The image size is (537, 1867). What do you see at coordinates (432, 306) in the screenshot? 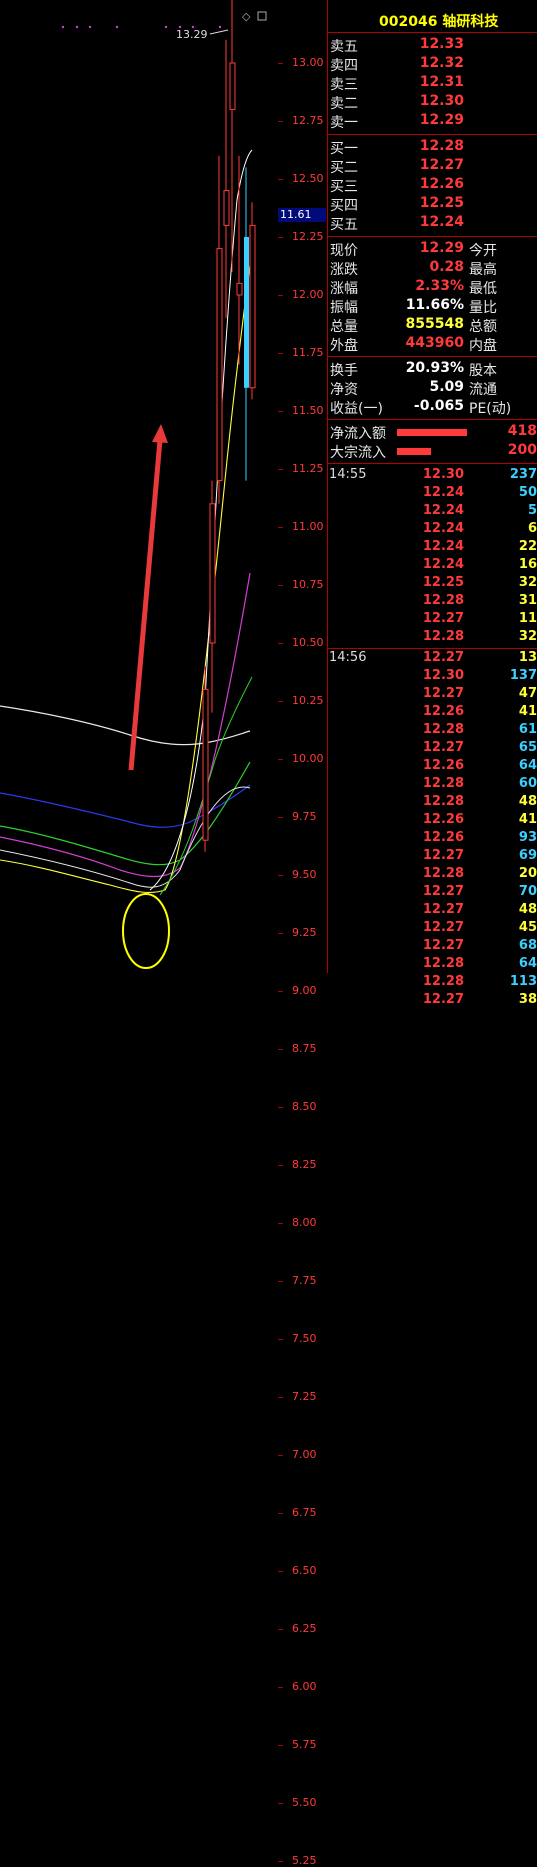
I see `stat-row: 振幅 11.66% 量比` at bounding box center [432, 306].